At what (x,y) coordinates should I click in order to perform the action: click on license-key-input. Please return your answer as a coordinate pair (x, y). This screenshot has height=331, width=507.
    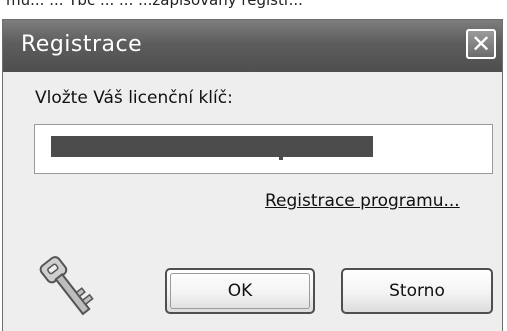
    Looking at the image, I should click on (263, 149).